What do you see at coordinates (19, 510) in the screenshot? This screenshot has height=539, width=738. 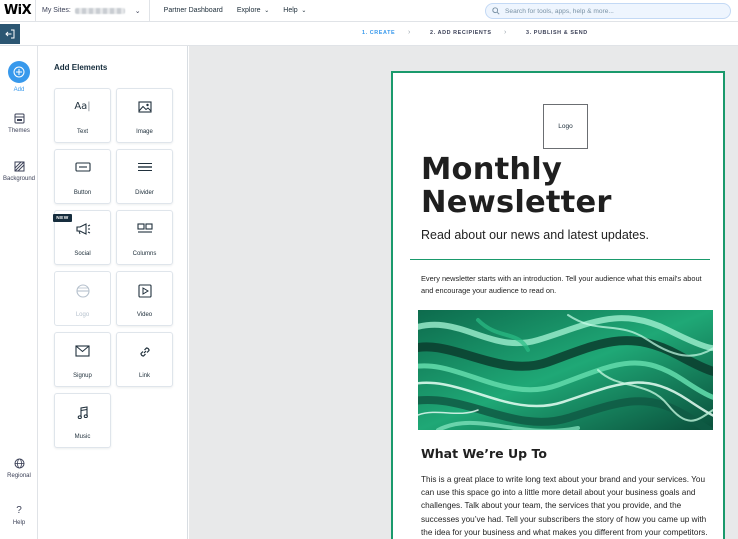 I see `question-icon: ?` at bounding box center [19, 510].